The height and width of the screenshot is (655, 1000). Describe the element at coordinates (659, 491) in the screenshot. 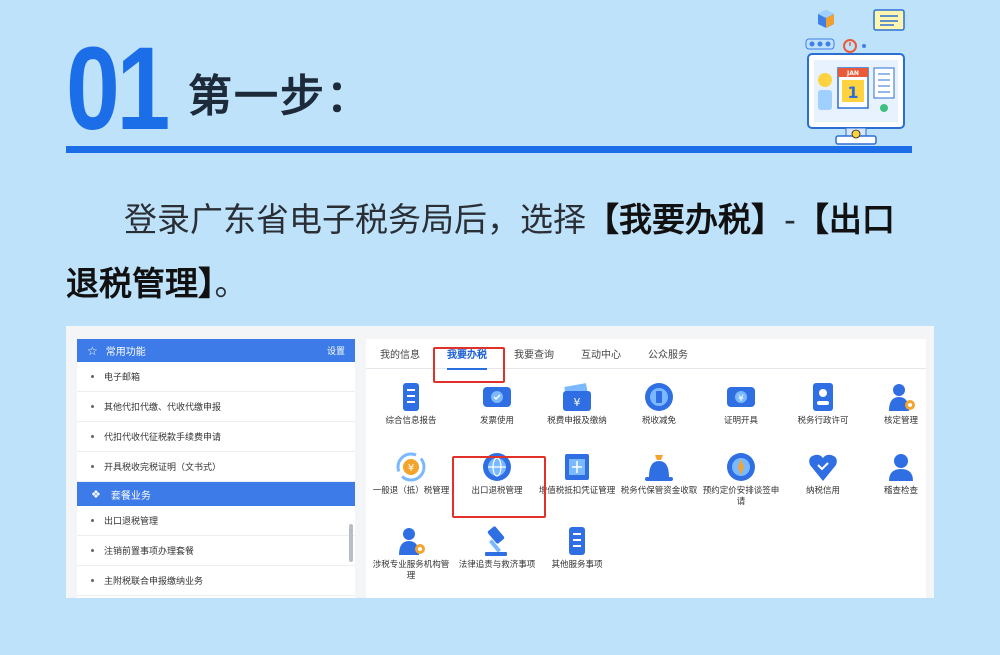

I see `service-label: 税务代保管资金收取` at that location.